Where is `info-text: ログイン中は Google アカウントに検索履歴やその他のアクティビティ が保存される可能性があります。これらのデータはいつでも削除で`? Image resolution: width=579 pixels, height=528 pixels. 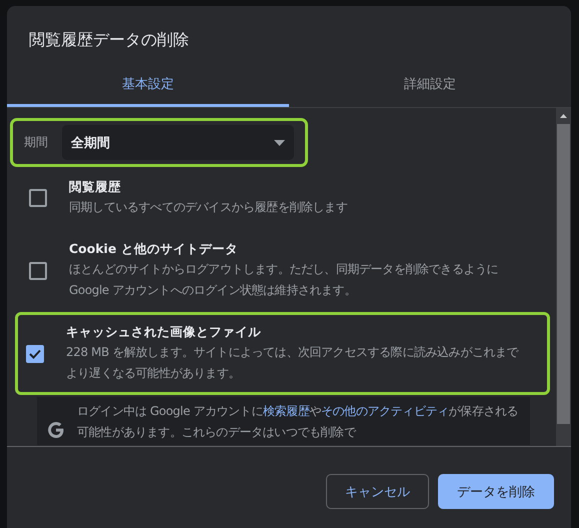
info-text: ログイン中は Google アカウントに検索履歴やその他のアクティビティ が保存される可能性があります。これらのデータはいつでも削除で is located at coordinates (298, 422).